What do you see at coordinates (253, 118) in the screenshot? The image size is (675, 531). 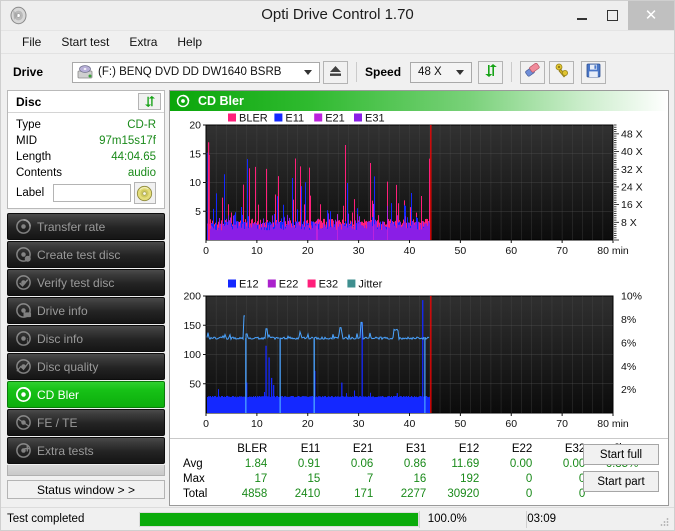 I see `svg-text: BLER` at bounding box center [253, 118].